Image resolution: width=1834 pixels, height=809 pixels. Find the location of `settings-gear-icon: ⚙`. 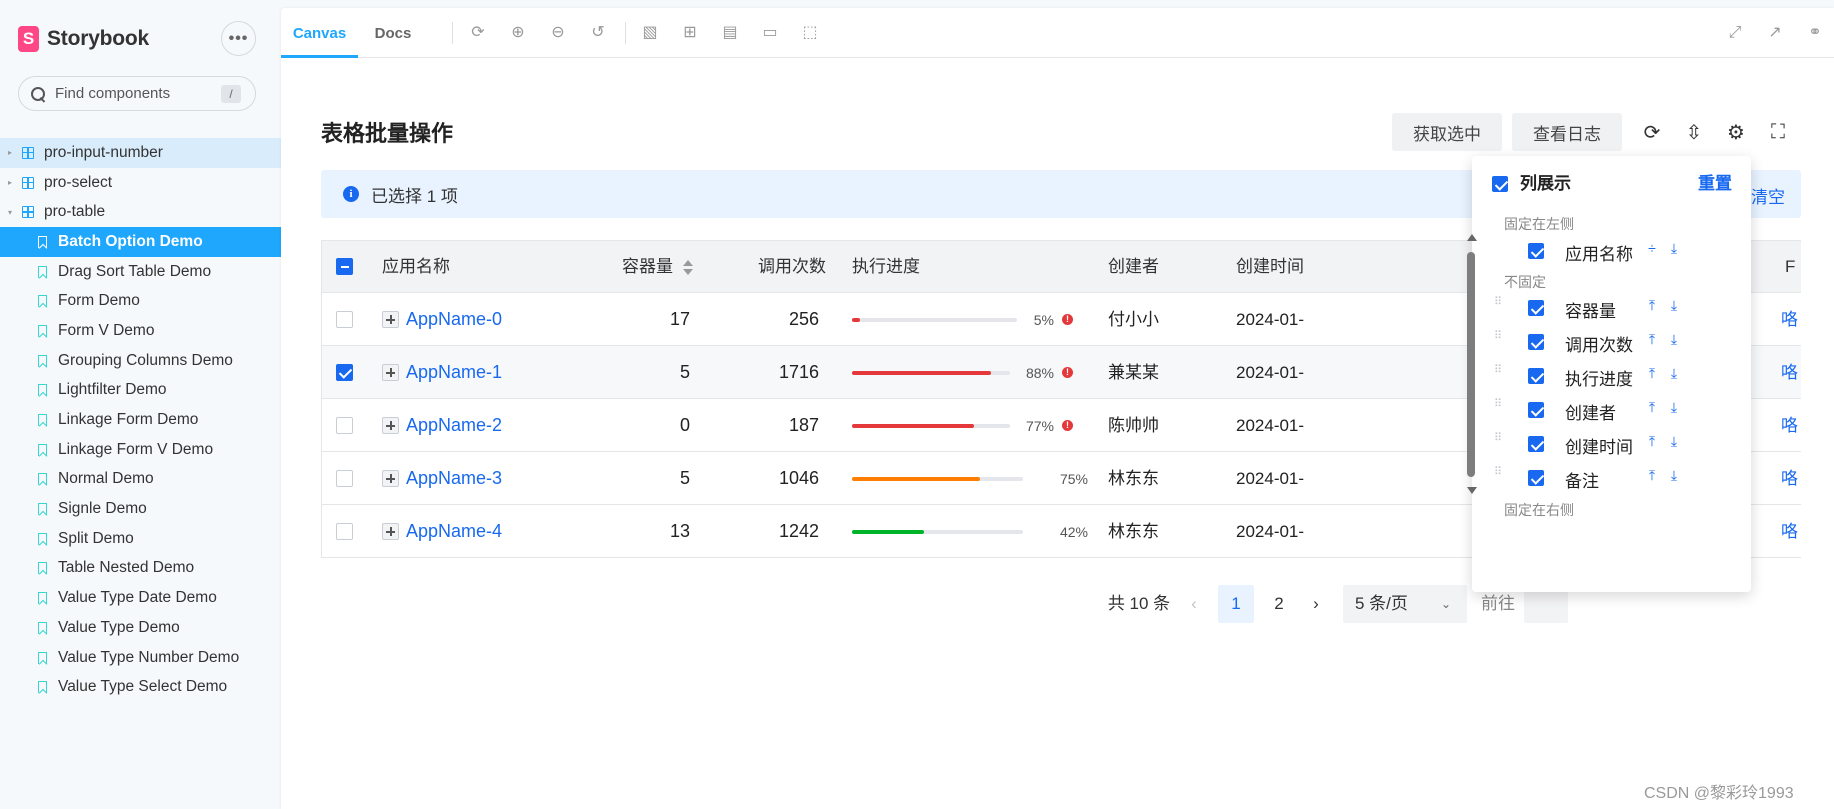

settings-gear-icon: ⚙ is located at coordinates (1736, 132).